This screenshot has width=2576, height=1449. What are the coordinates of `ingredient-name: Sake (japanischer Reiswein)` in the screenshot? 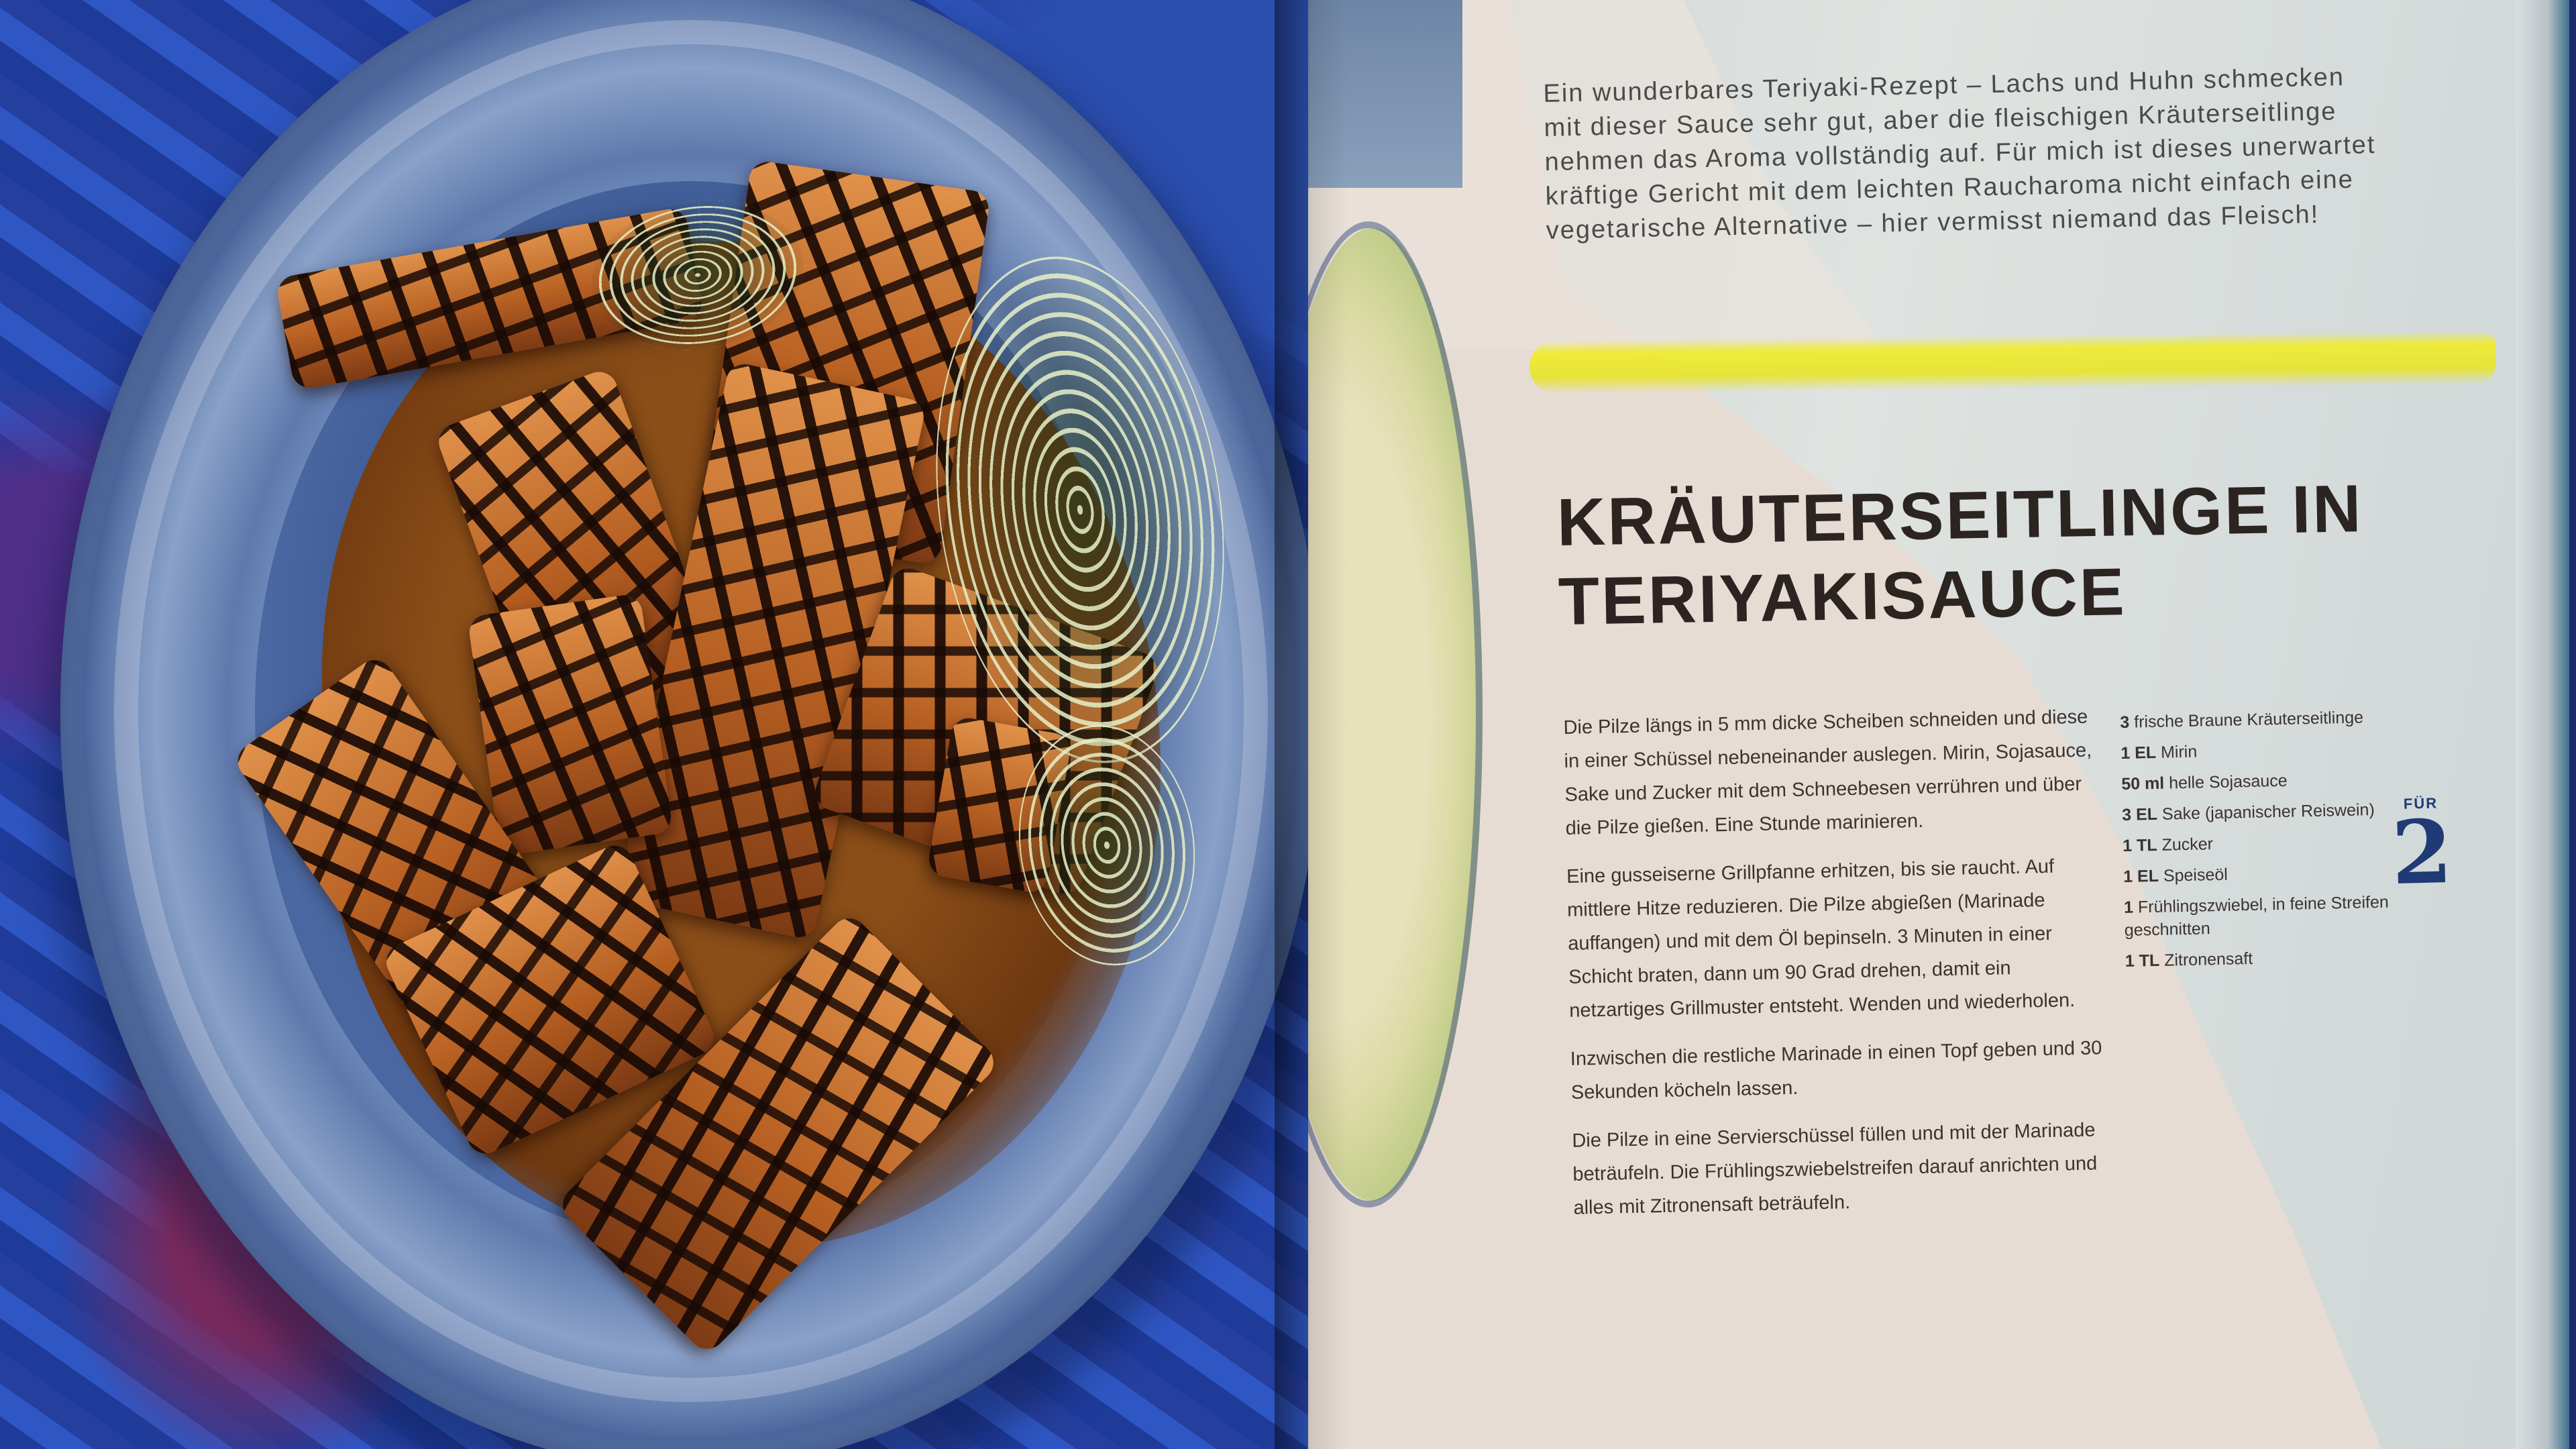 It's located at (2268, 812).